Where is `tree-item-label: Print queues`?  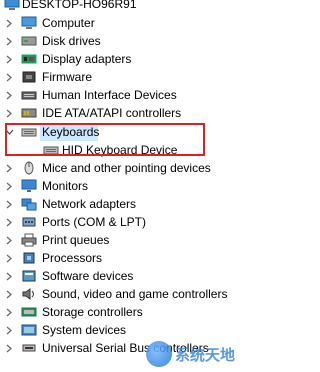
tree-item-label: Print queues is located at coordinates (76, 240).